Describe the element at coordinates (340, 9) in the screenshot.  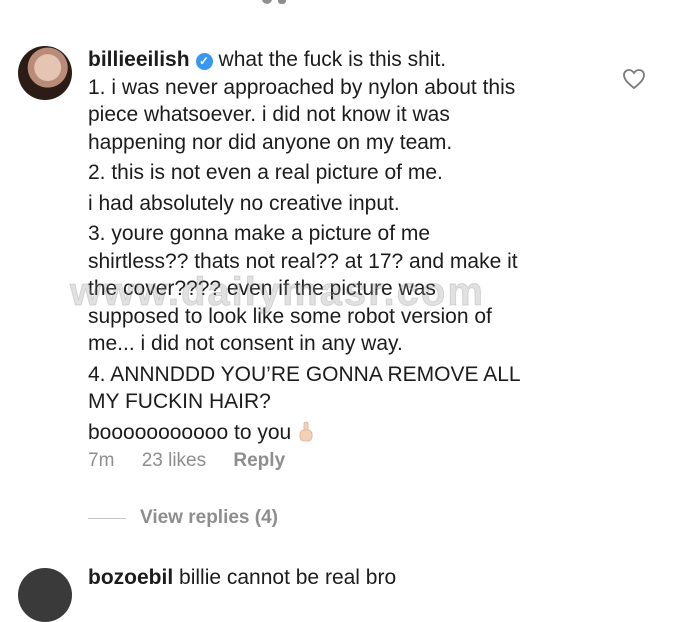
I see `previous-comment-partial` at that location.